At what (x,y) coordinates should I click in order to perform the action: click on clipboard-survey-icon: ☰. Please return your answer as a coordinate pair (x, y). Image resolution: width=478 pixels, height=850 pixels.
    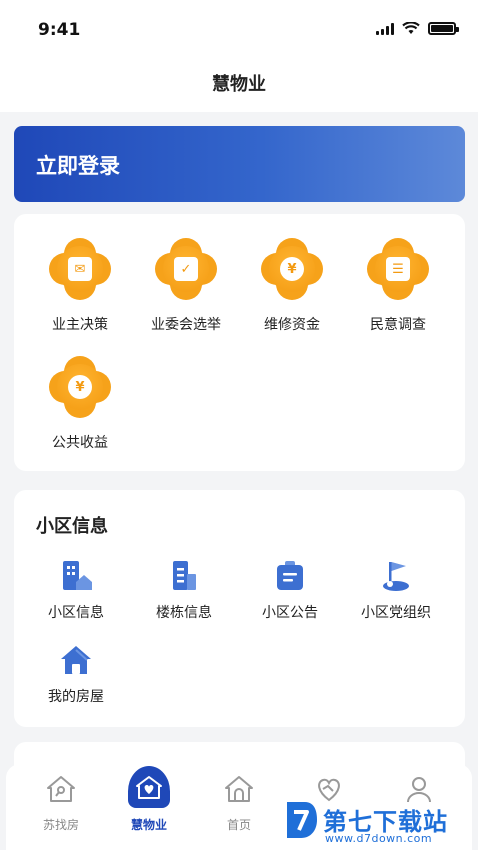
    Looking at the image, I should click on (398, 269).